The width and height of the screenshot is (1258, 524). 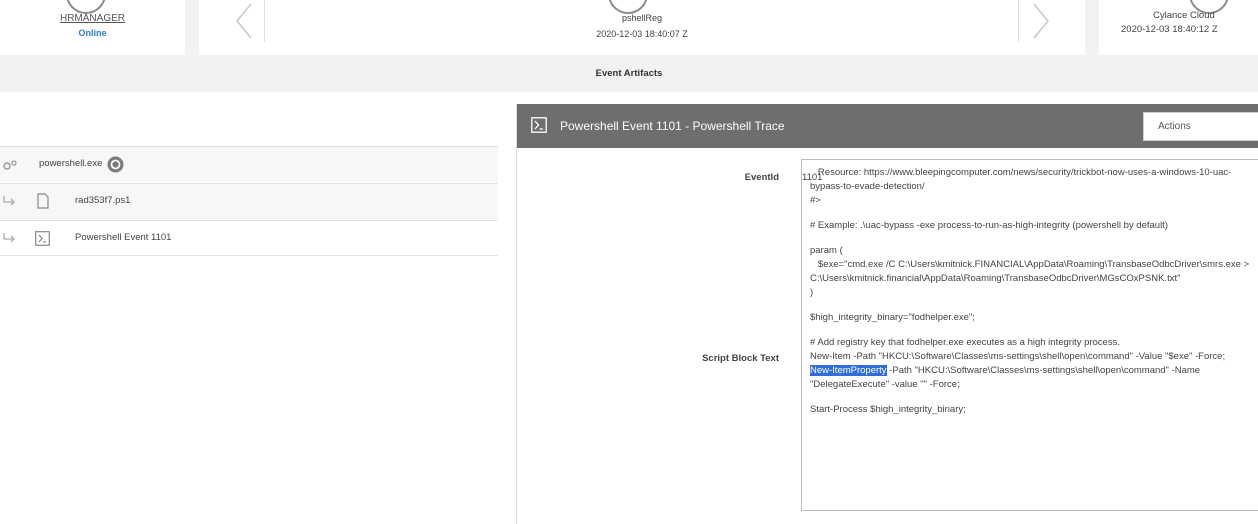 I want to click on script-line: param (, so click(x=826, y=250).